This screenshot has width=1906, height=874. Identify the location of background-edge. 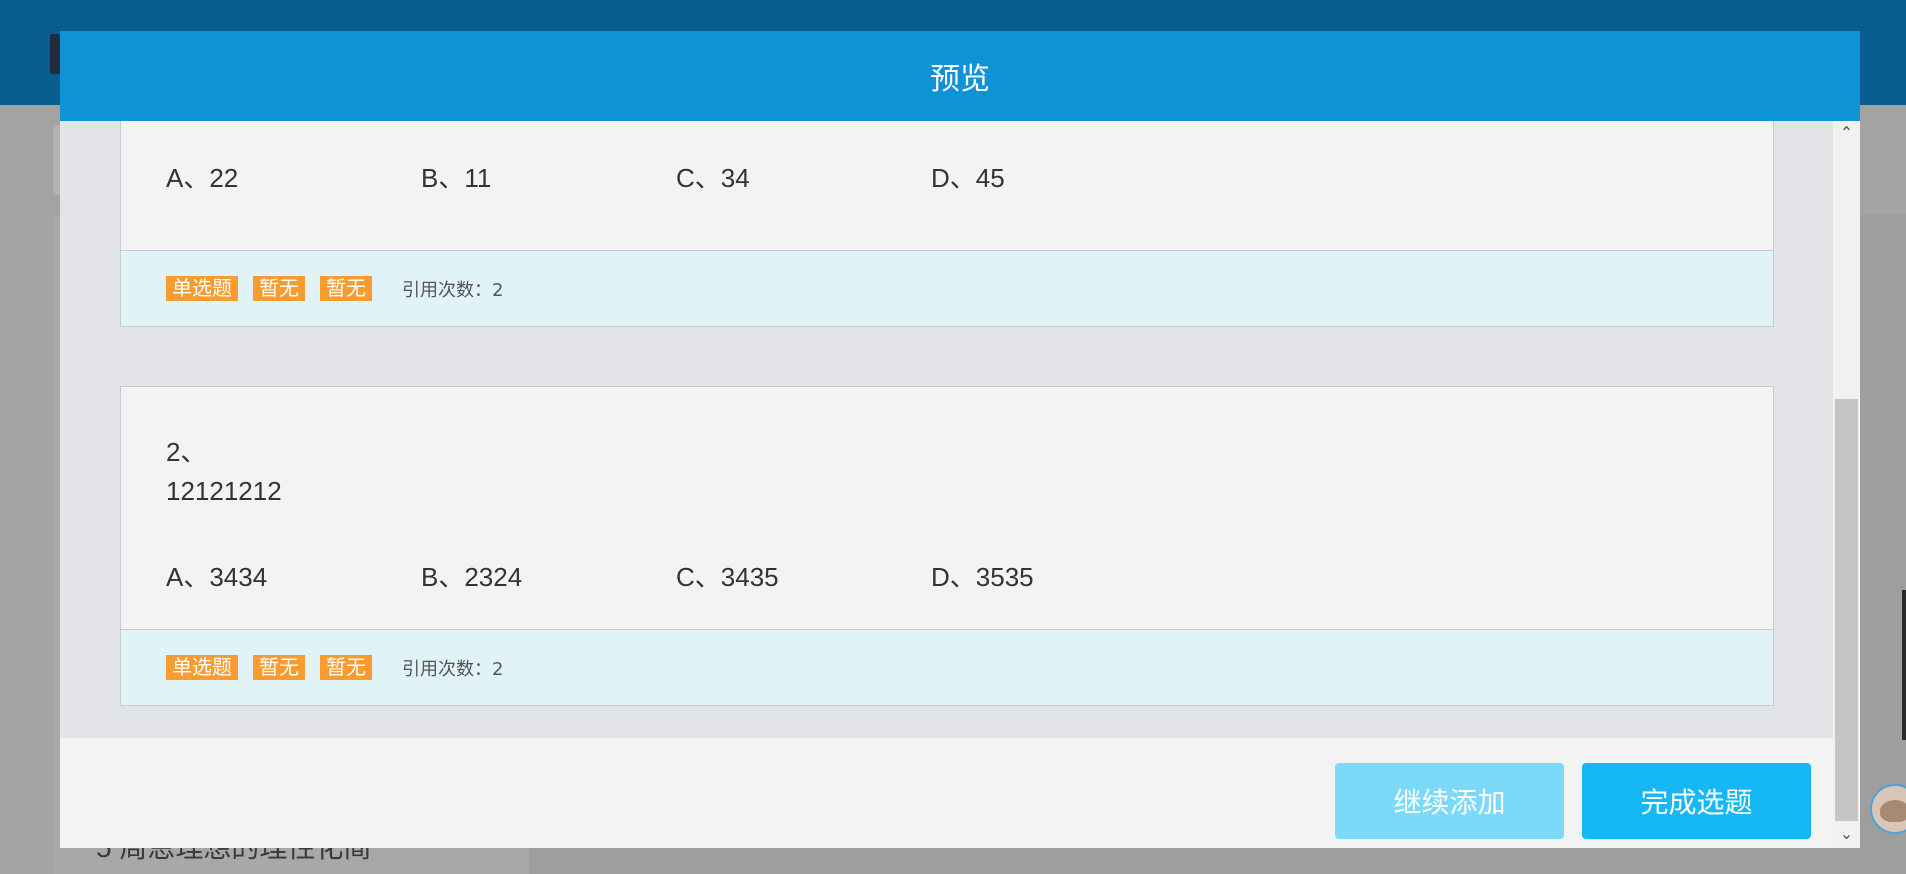
(1904, 665).